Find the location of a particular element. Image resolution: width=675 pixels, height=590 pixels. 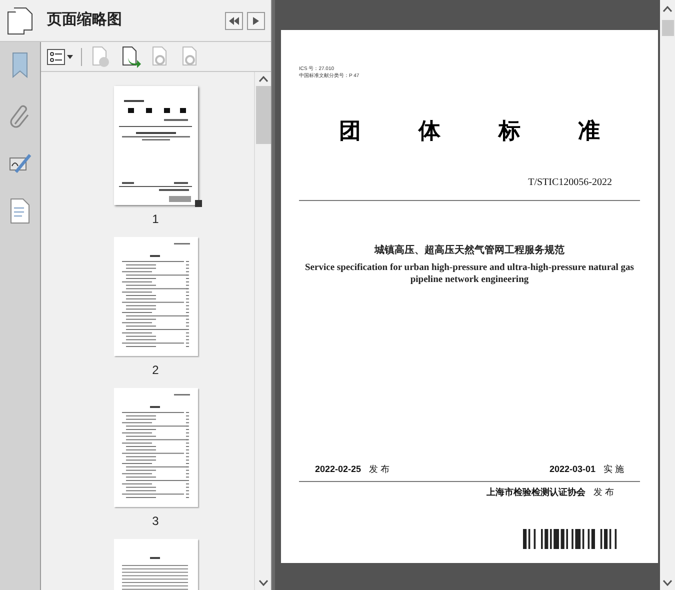

effective-date: 2022-03-01 is located at coordinates (572, 469).